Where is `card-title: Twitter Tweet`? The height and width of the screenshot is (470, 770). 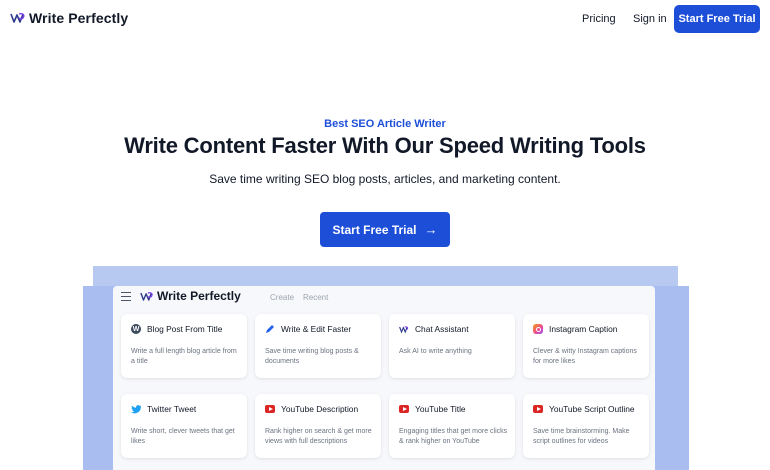
card-title: Twitter Tweet is located at coordinates (172, 409).